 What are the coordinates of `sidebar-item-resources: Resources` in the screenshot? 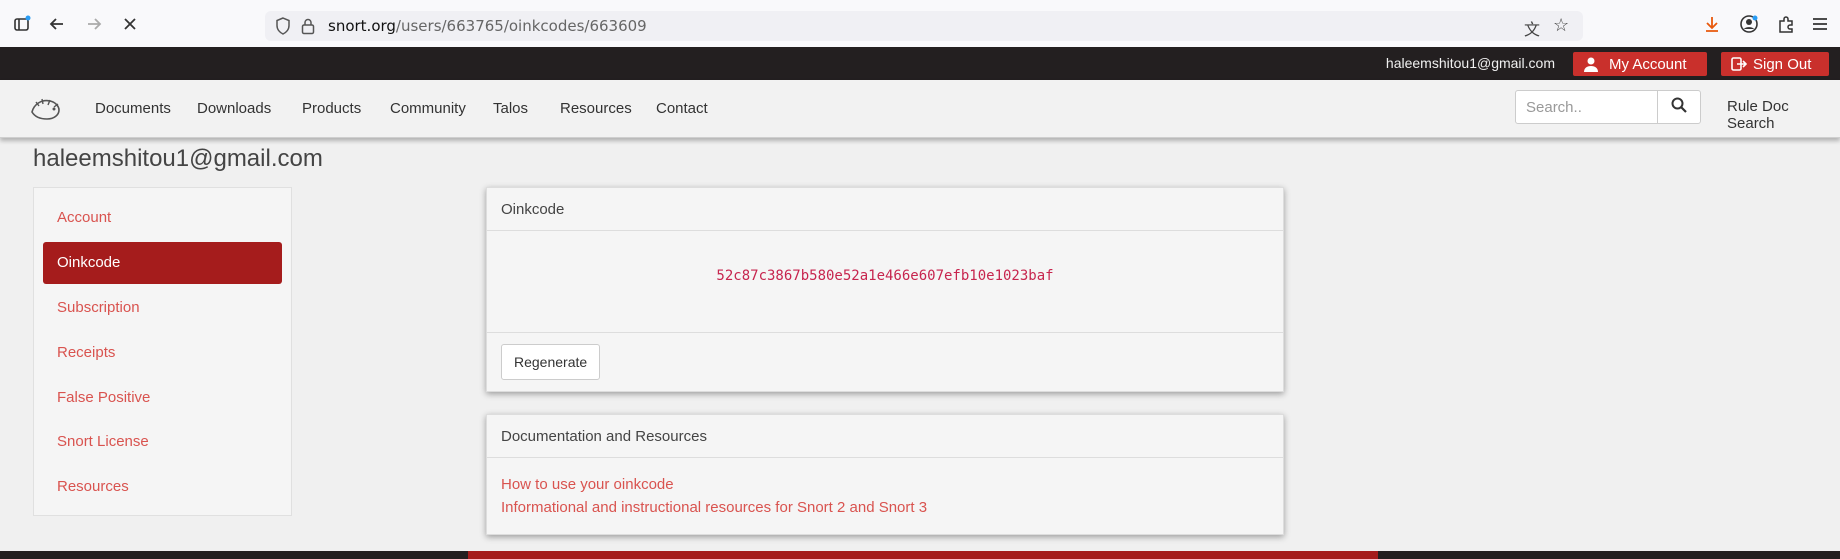 It's located at (162, 487).